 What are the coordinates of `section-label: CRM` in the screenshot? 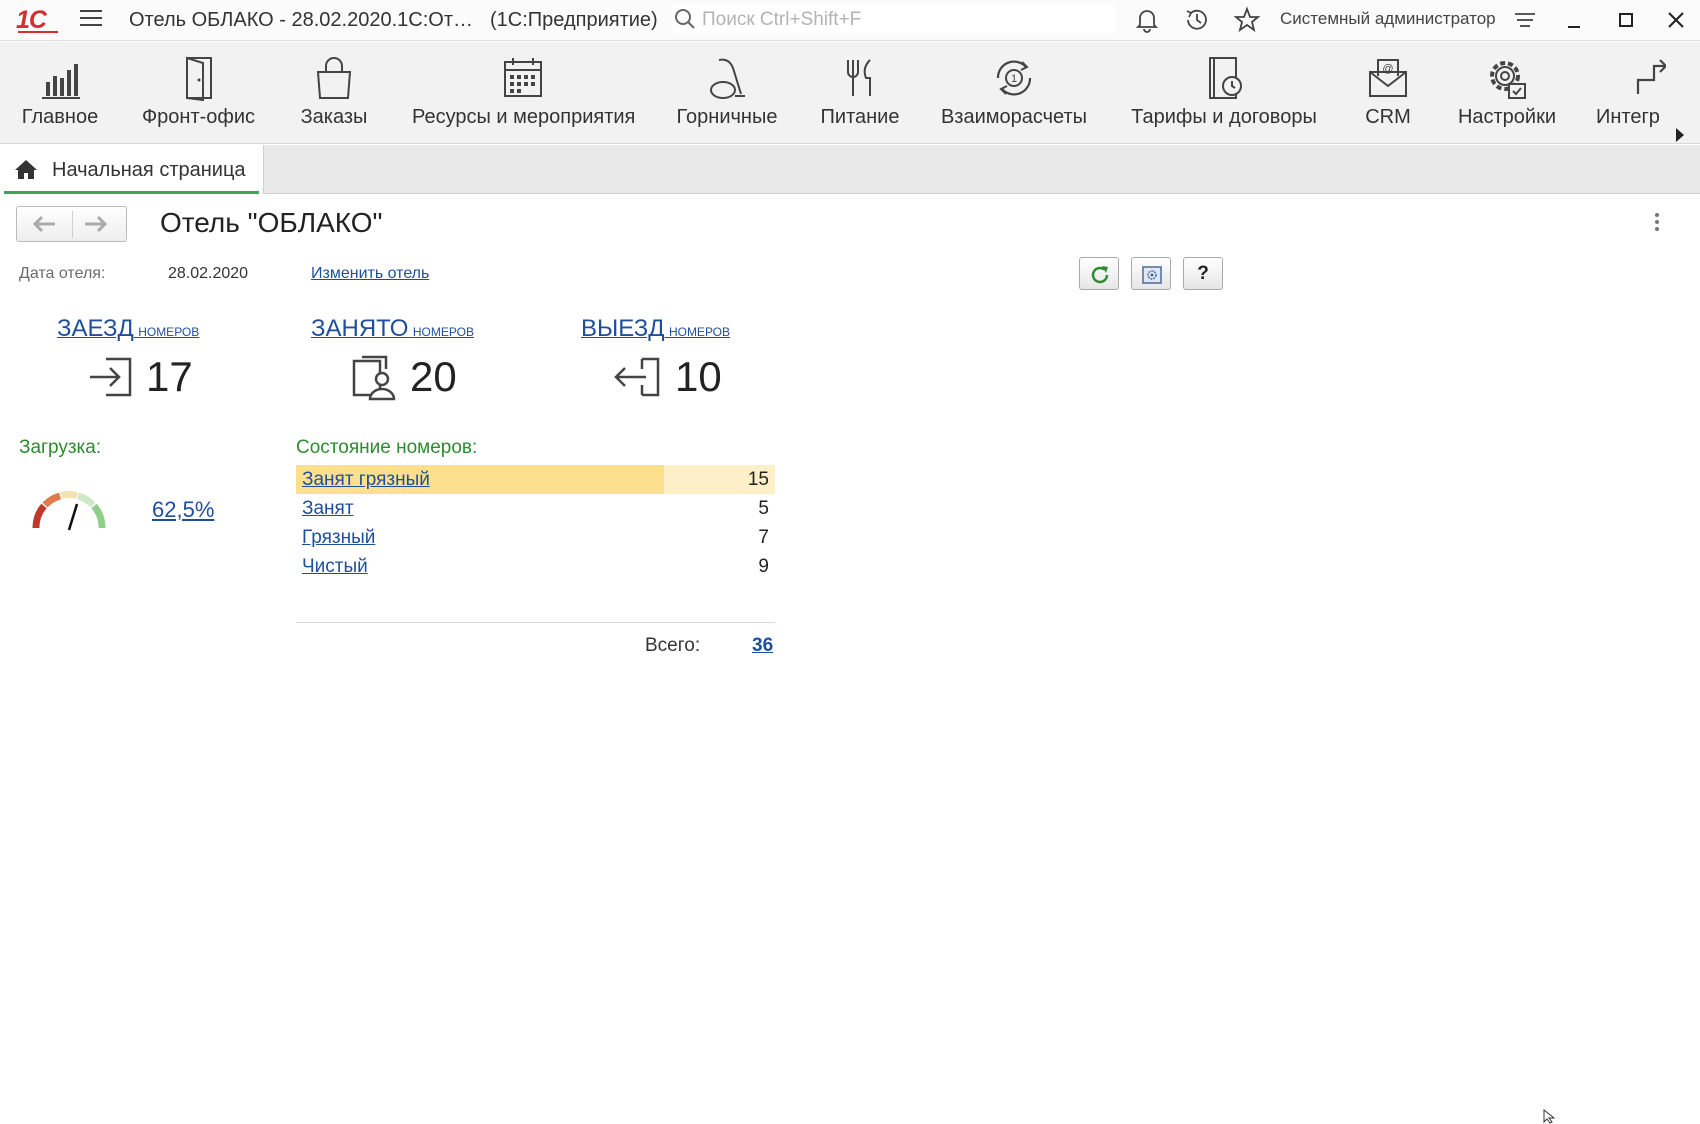 It's located at (1388, 117).